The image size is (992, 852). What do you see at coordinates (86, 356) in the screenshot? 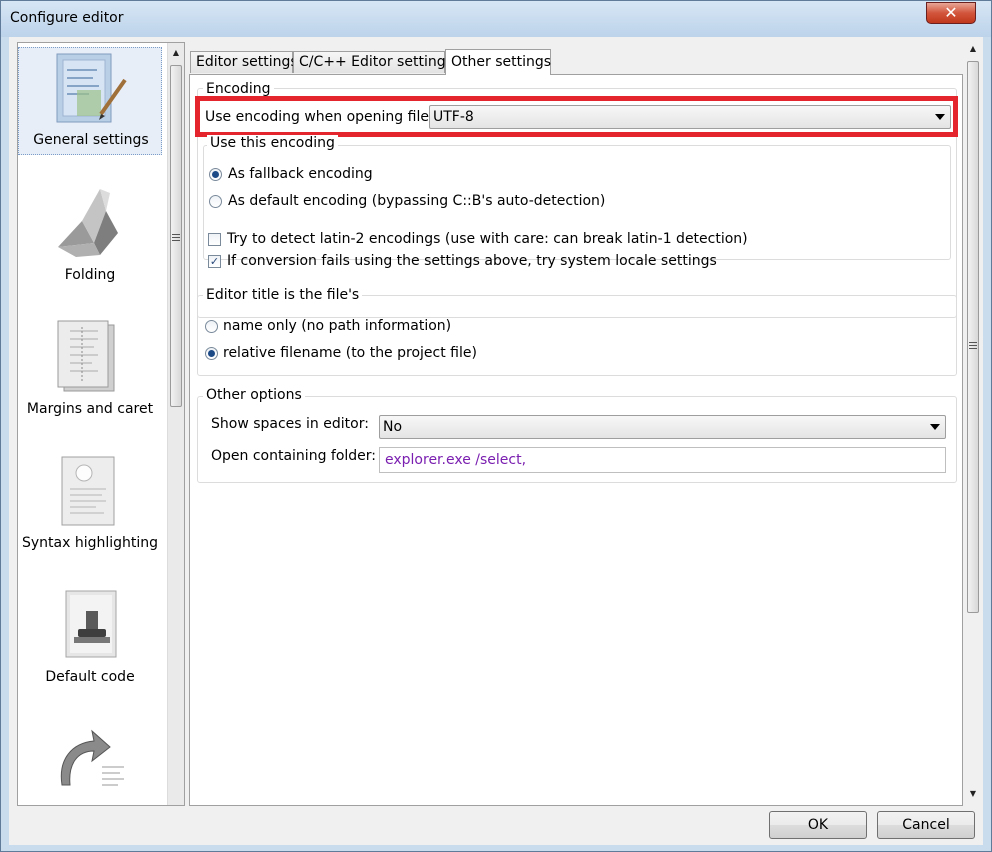
I see `margins-icon` at bounding box center [86, 356].